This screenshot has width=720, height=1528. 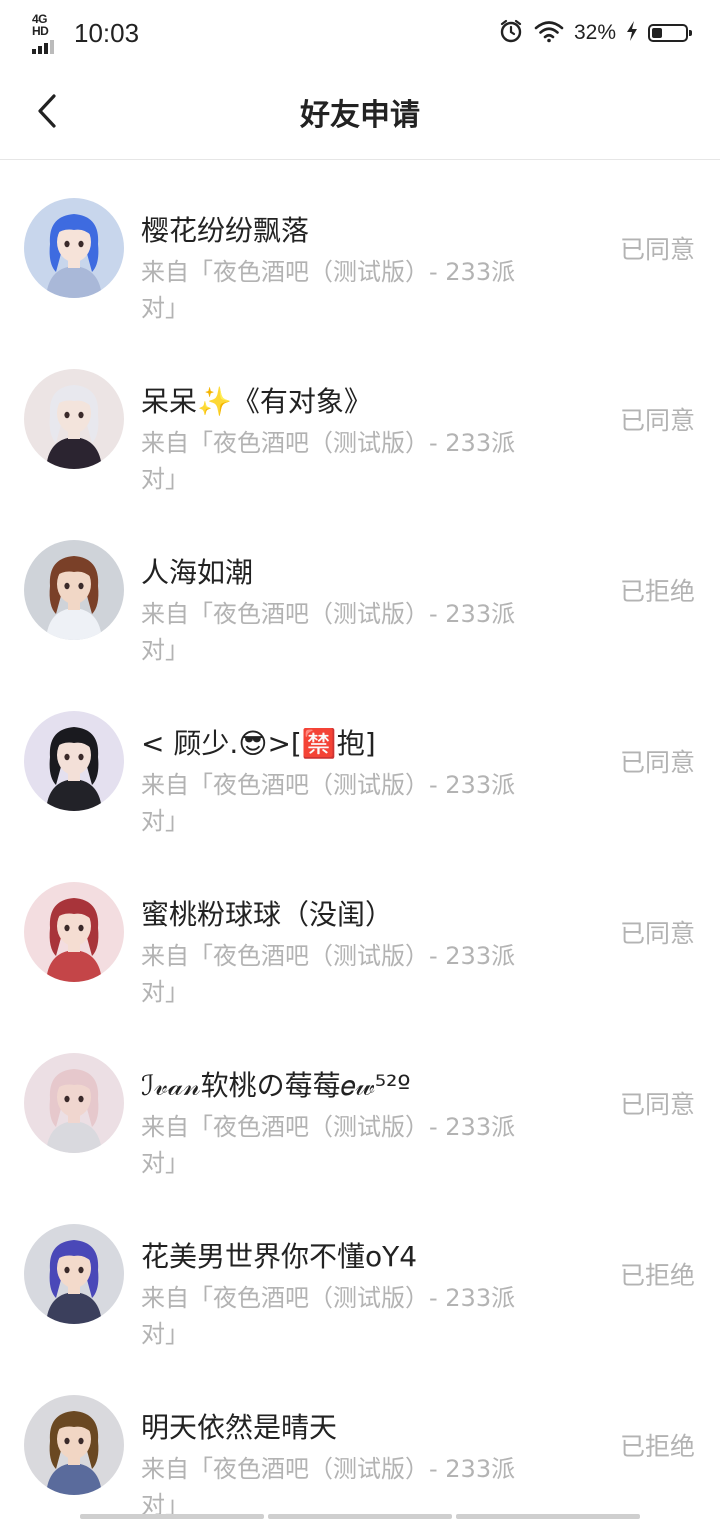 I want to click on requester-name: < 顾少.😎>[🈲抱], so click(x=258, y=743).